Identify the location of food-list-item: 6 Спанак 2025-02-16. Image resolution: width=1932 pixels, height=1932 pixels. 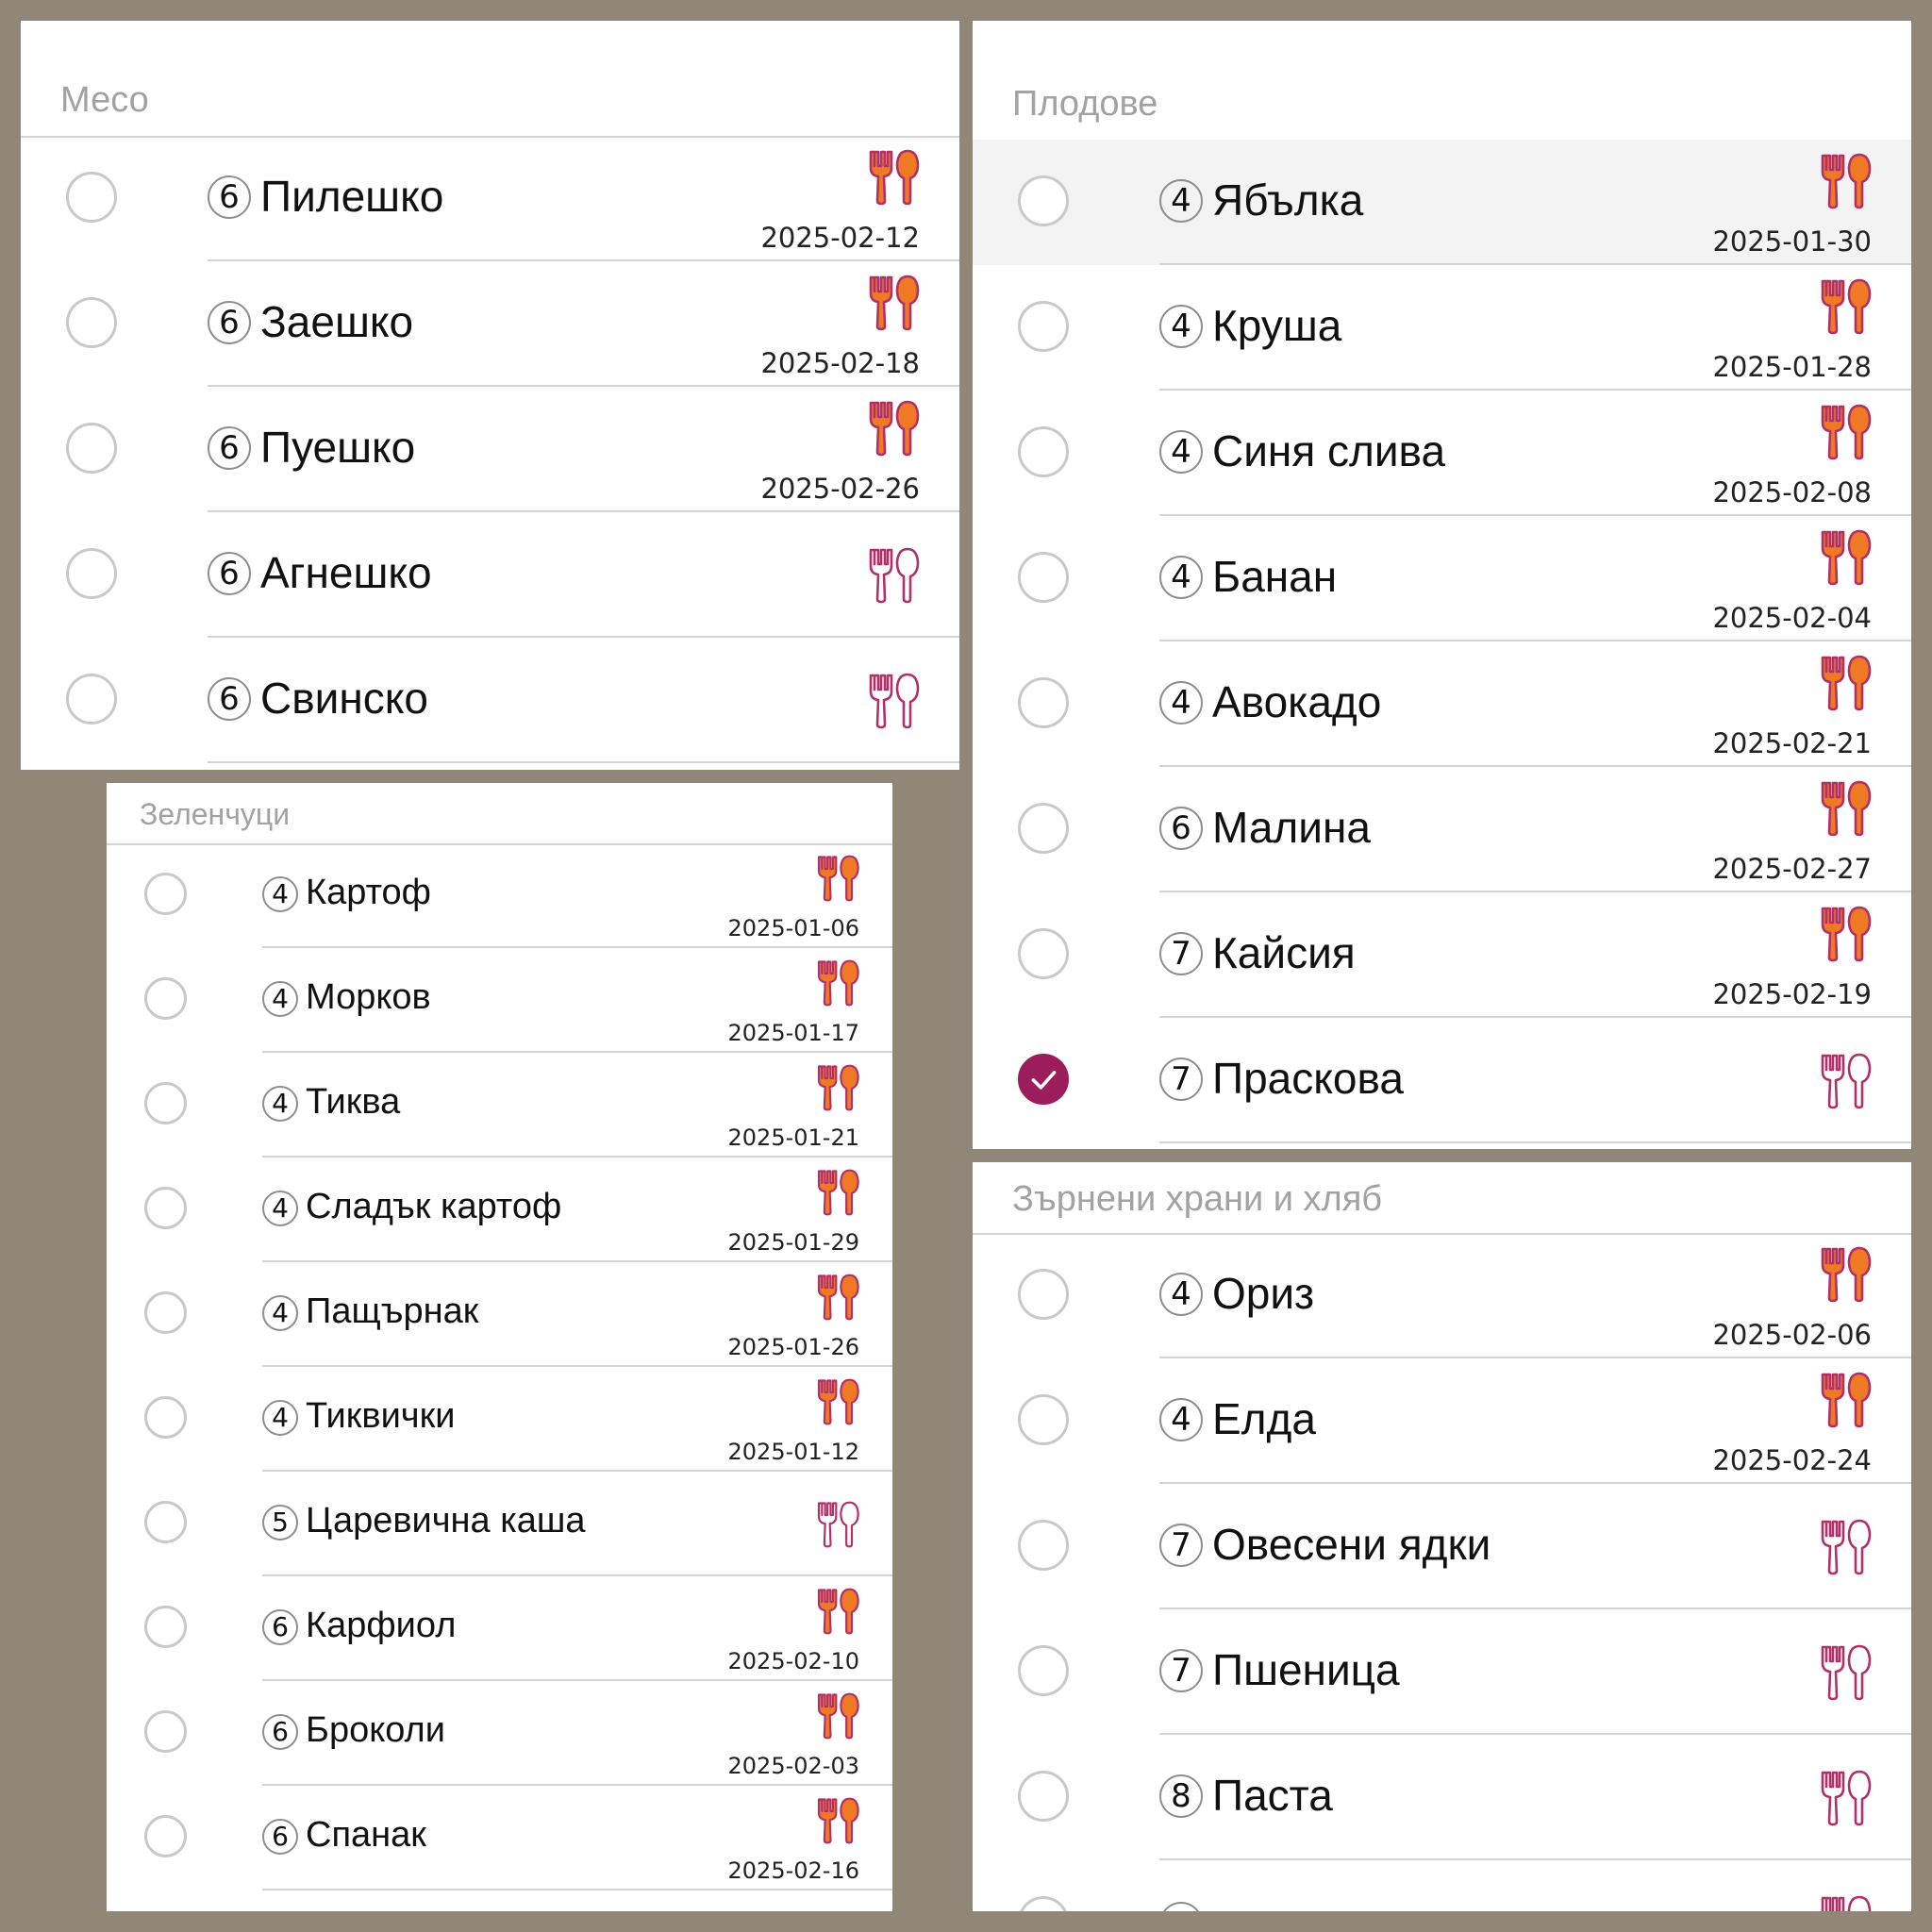
(500, 1838).